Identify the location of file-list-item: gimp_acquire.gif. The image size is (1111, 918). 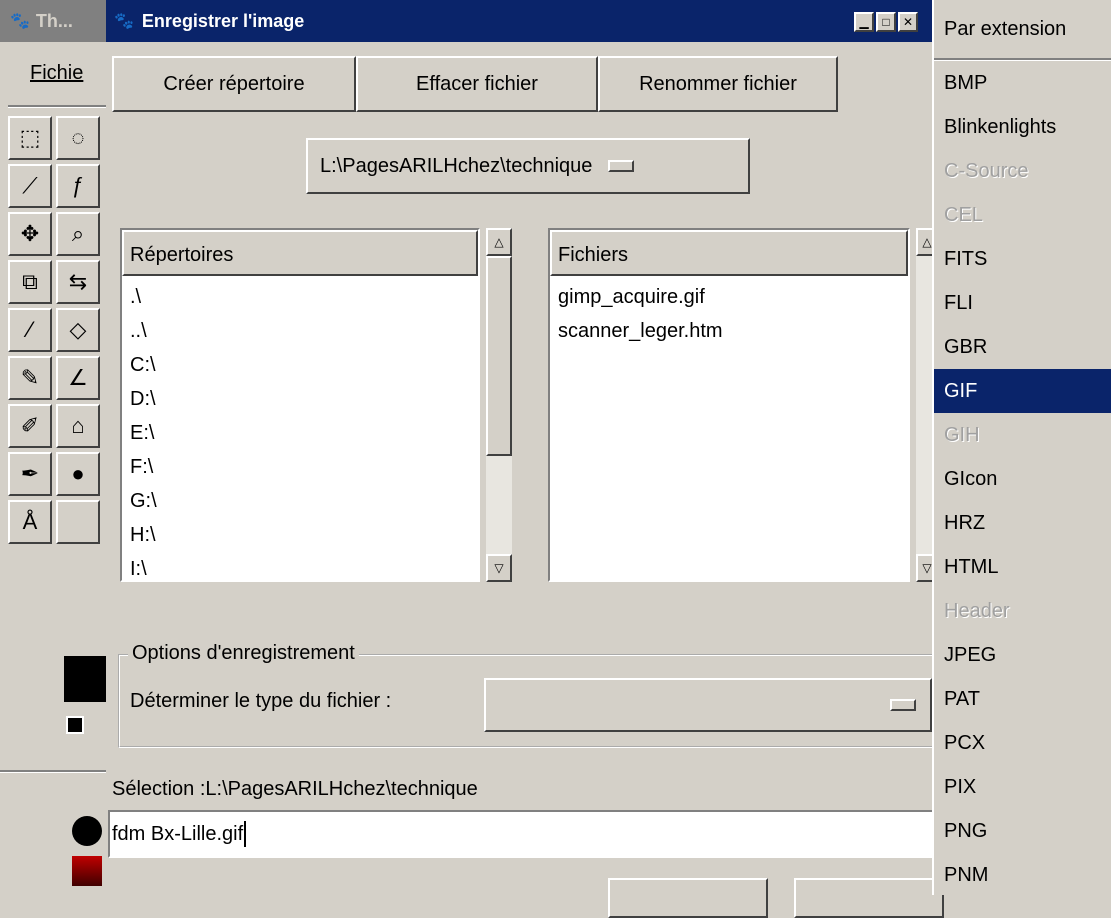
(729, 297).